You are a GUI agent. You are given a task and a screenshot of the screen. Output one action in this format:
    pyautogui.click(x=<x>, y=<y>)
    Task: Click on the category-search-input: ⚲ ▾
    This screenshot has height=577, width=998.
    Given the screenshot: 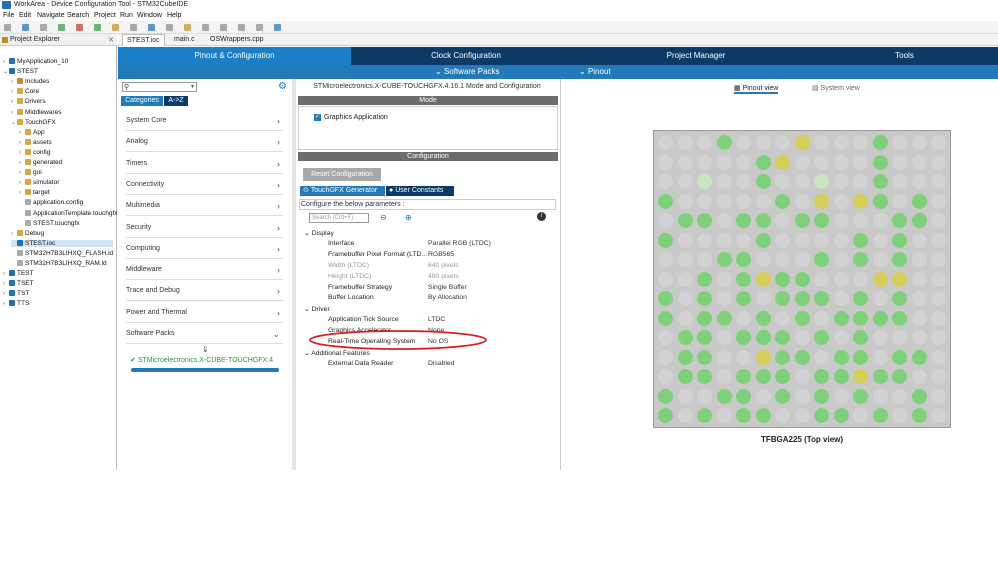 What is the action you would take?
    pyautogui.click(x=159, y=87)
    